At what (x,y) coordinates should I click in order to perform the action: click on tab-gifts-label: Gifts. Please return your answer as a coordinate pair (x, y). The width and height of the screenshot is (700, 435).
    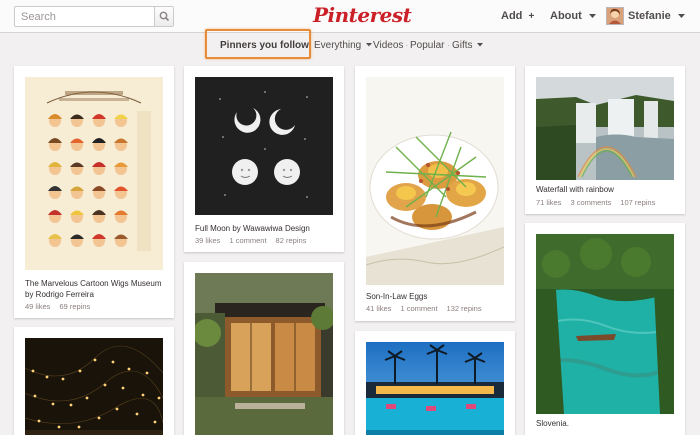
    Looking at the image, I should click on (462, 45).